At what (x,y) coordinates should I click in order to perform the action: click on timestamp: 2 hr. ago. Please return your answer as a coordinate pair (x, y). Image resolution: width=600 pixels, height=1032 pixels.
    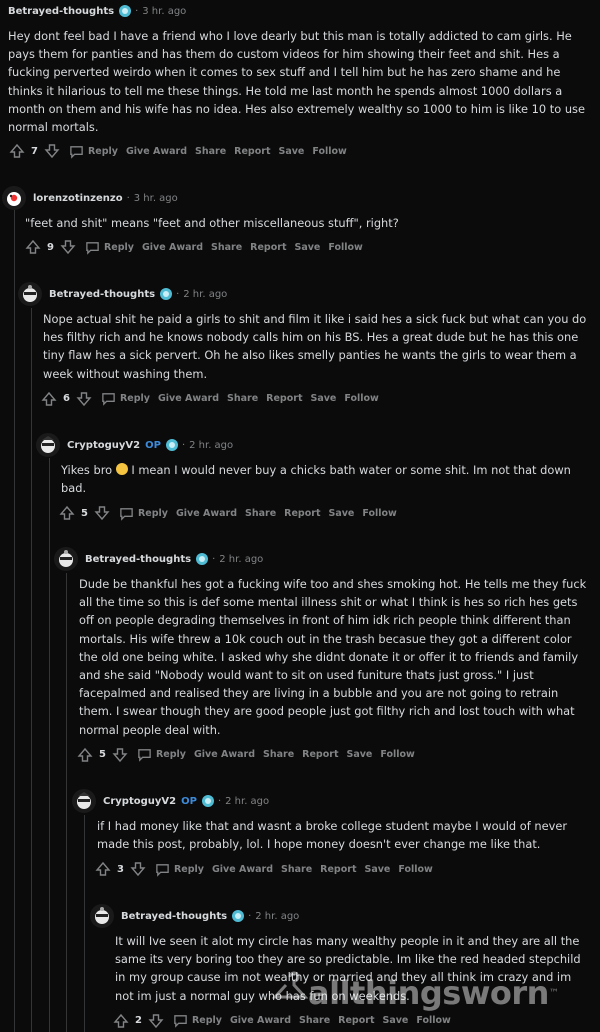
    Looking at the image, I should click on (211, 445).